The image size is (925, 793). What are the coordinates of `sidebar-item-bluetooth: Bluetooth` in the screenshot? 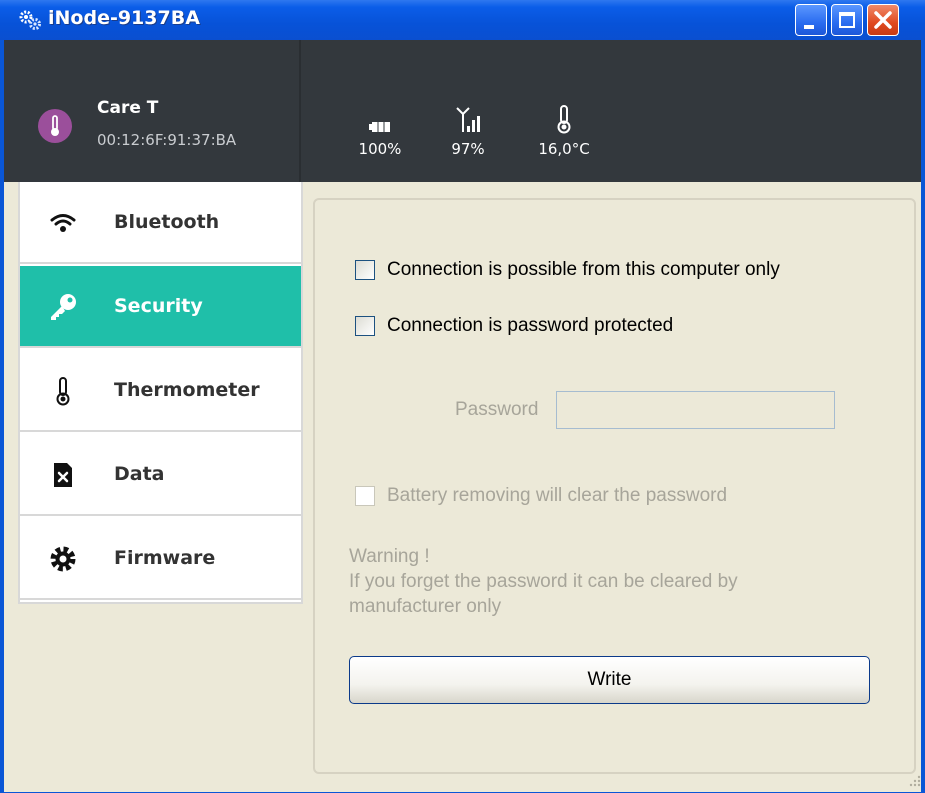 It's located at (160, 223).